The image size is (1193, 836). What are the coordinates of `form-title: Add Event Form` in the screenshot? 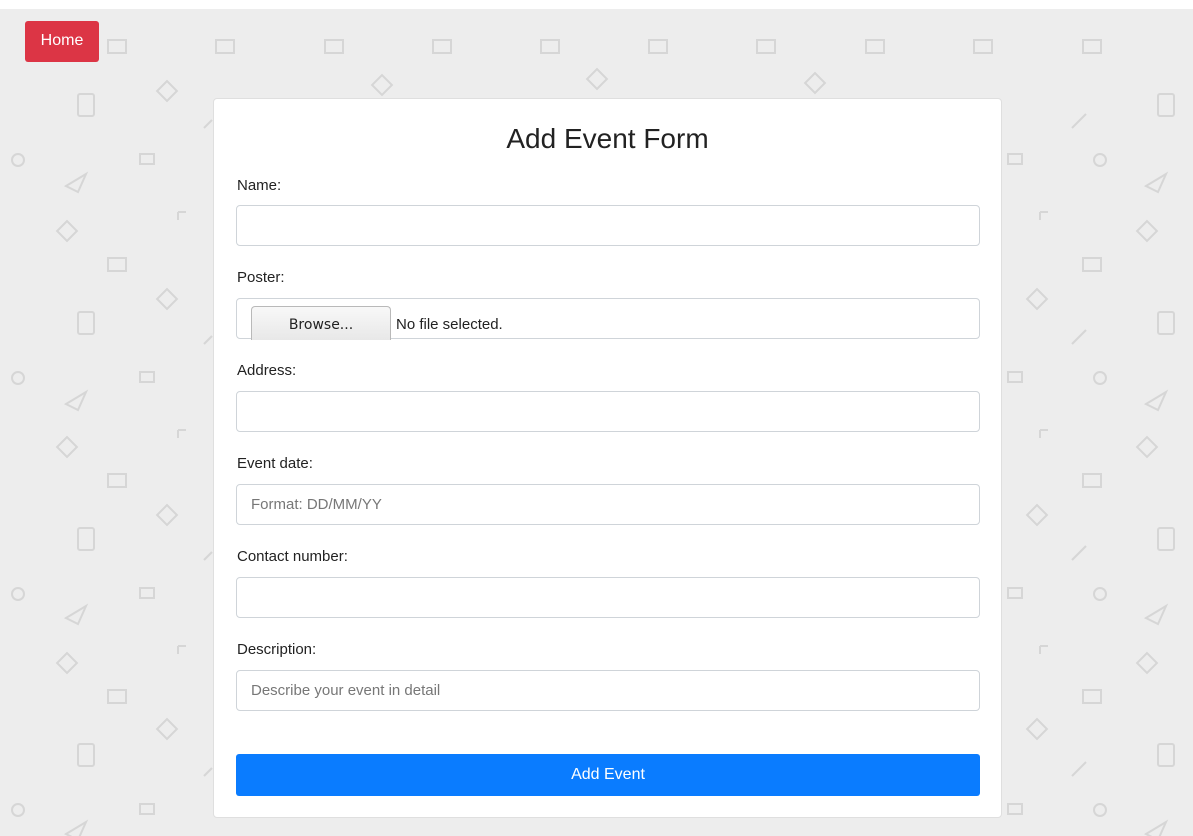 It's located at (607, 138).